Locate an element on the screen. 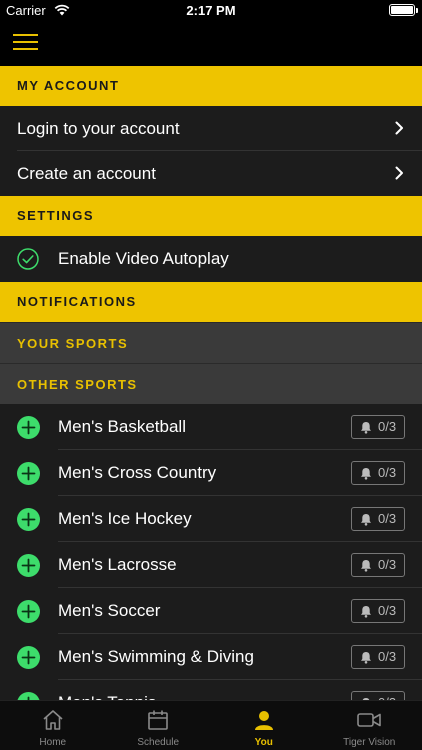 The height and width of the screenshot is (750, 422). sport-name: Men's Tennis is located at coordinates (107, 690).